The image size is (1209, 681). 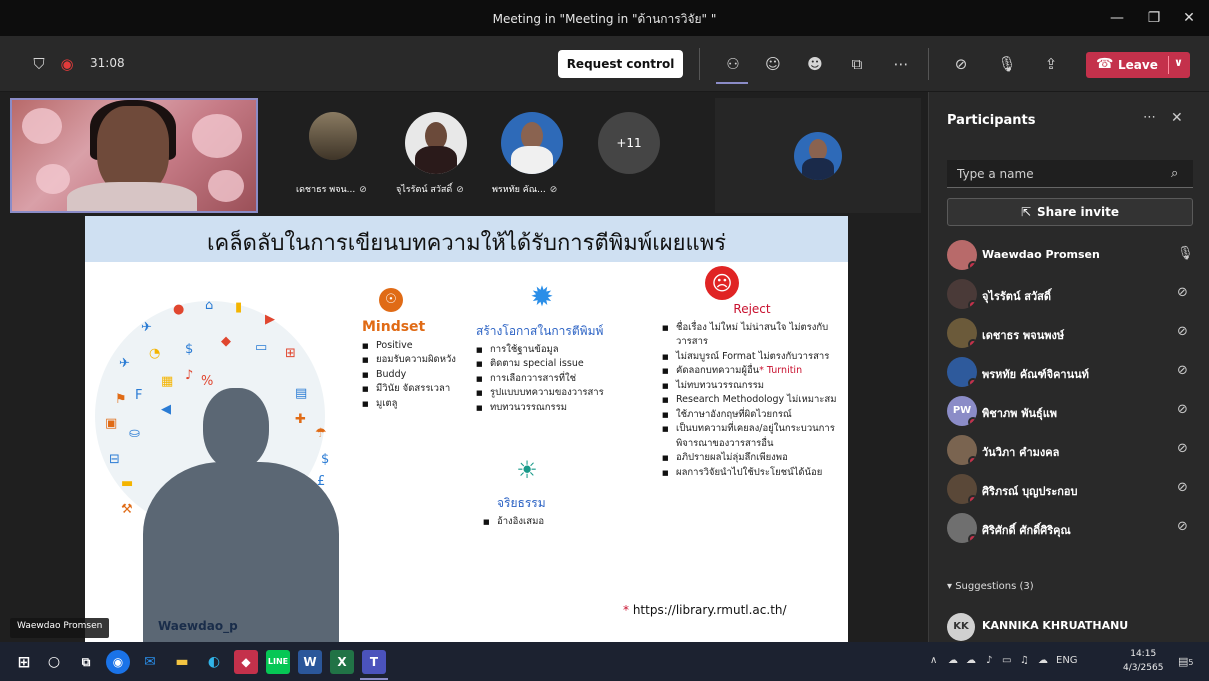 I want to click on notifications-icon: ▤5, so click(x=1186, y=661).